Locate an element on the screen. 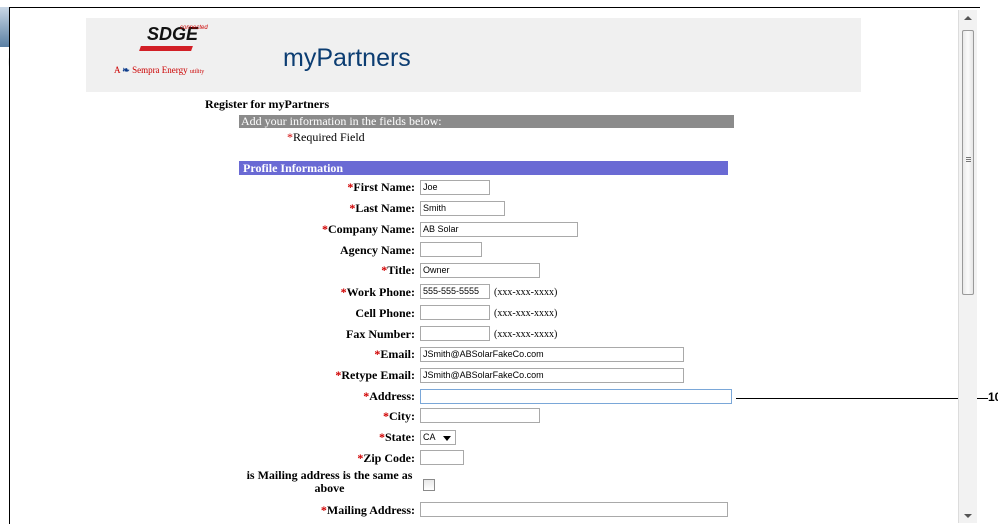 Image resolution: width=998 pixels, height=524 pixels. label-text: State: is located at coordinates (400, 437).